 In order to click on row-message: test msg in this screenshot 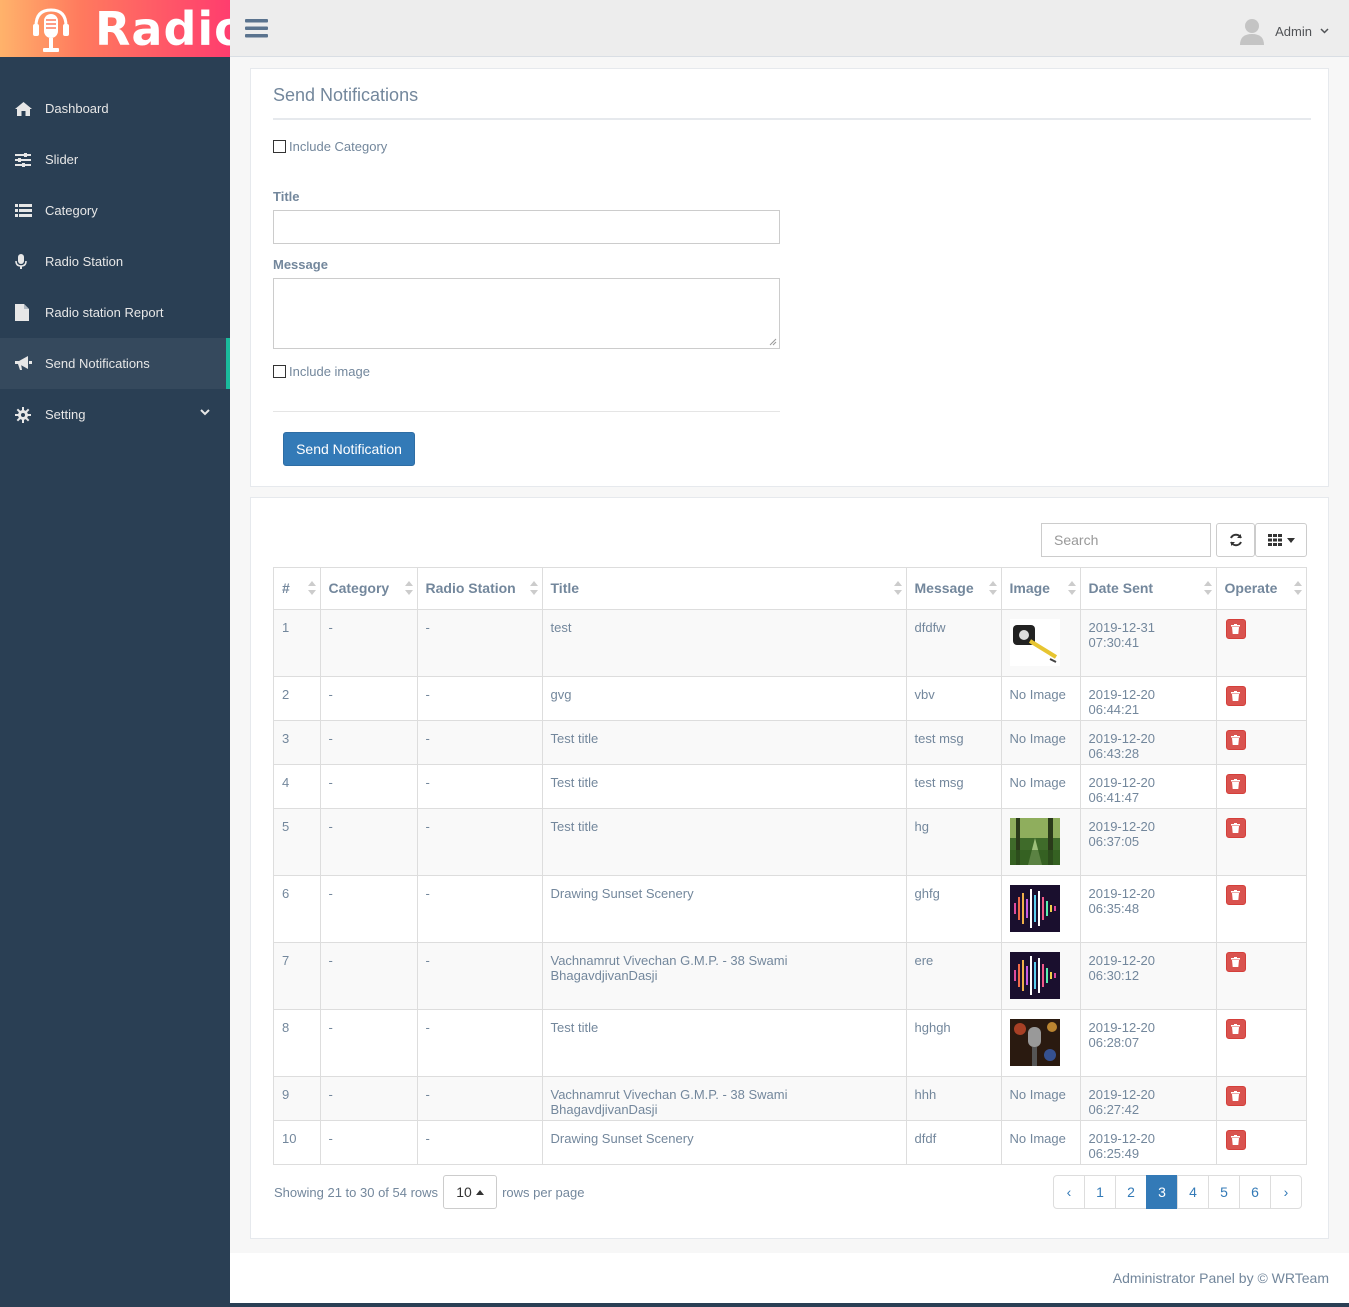, I will do `click(954, 741)`.